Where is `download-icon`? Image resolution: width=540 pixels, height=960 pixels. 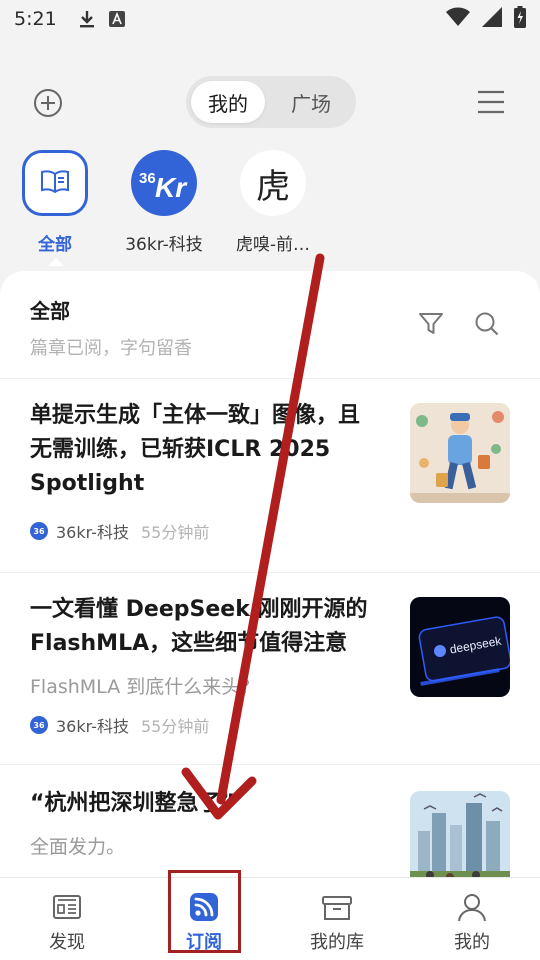
download-icon is located at coordinates (87, 19).